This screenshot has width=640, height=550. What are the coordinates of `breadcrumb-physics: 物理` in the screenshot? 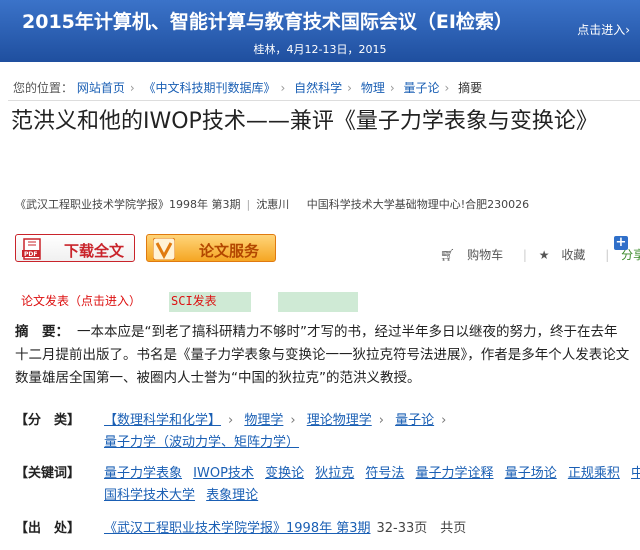 It's located at (373, 88).